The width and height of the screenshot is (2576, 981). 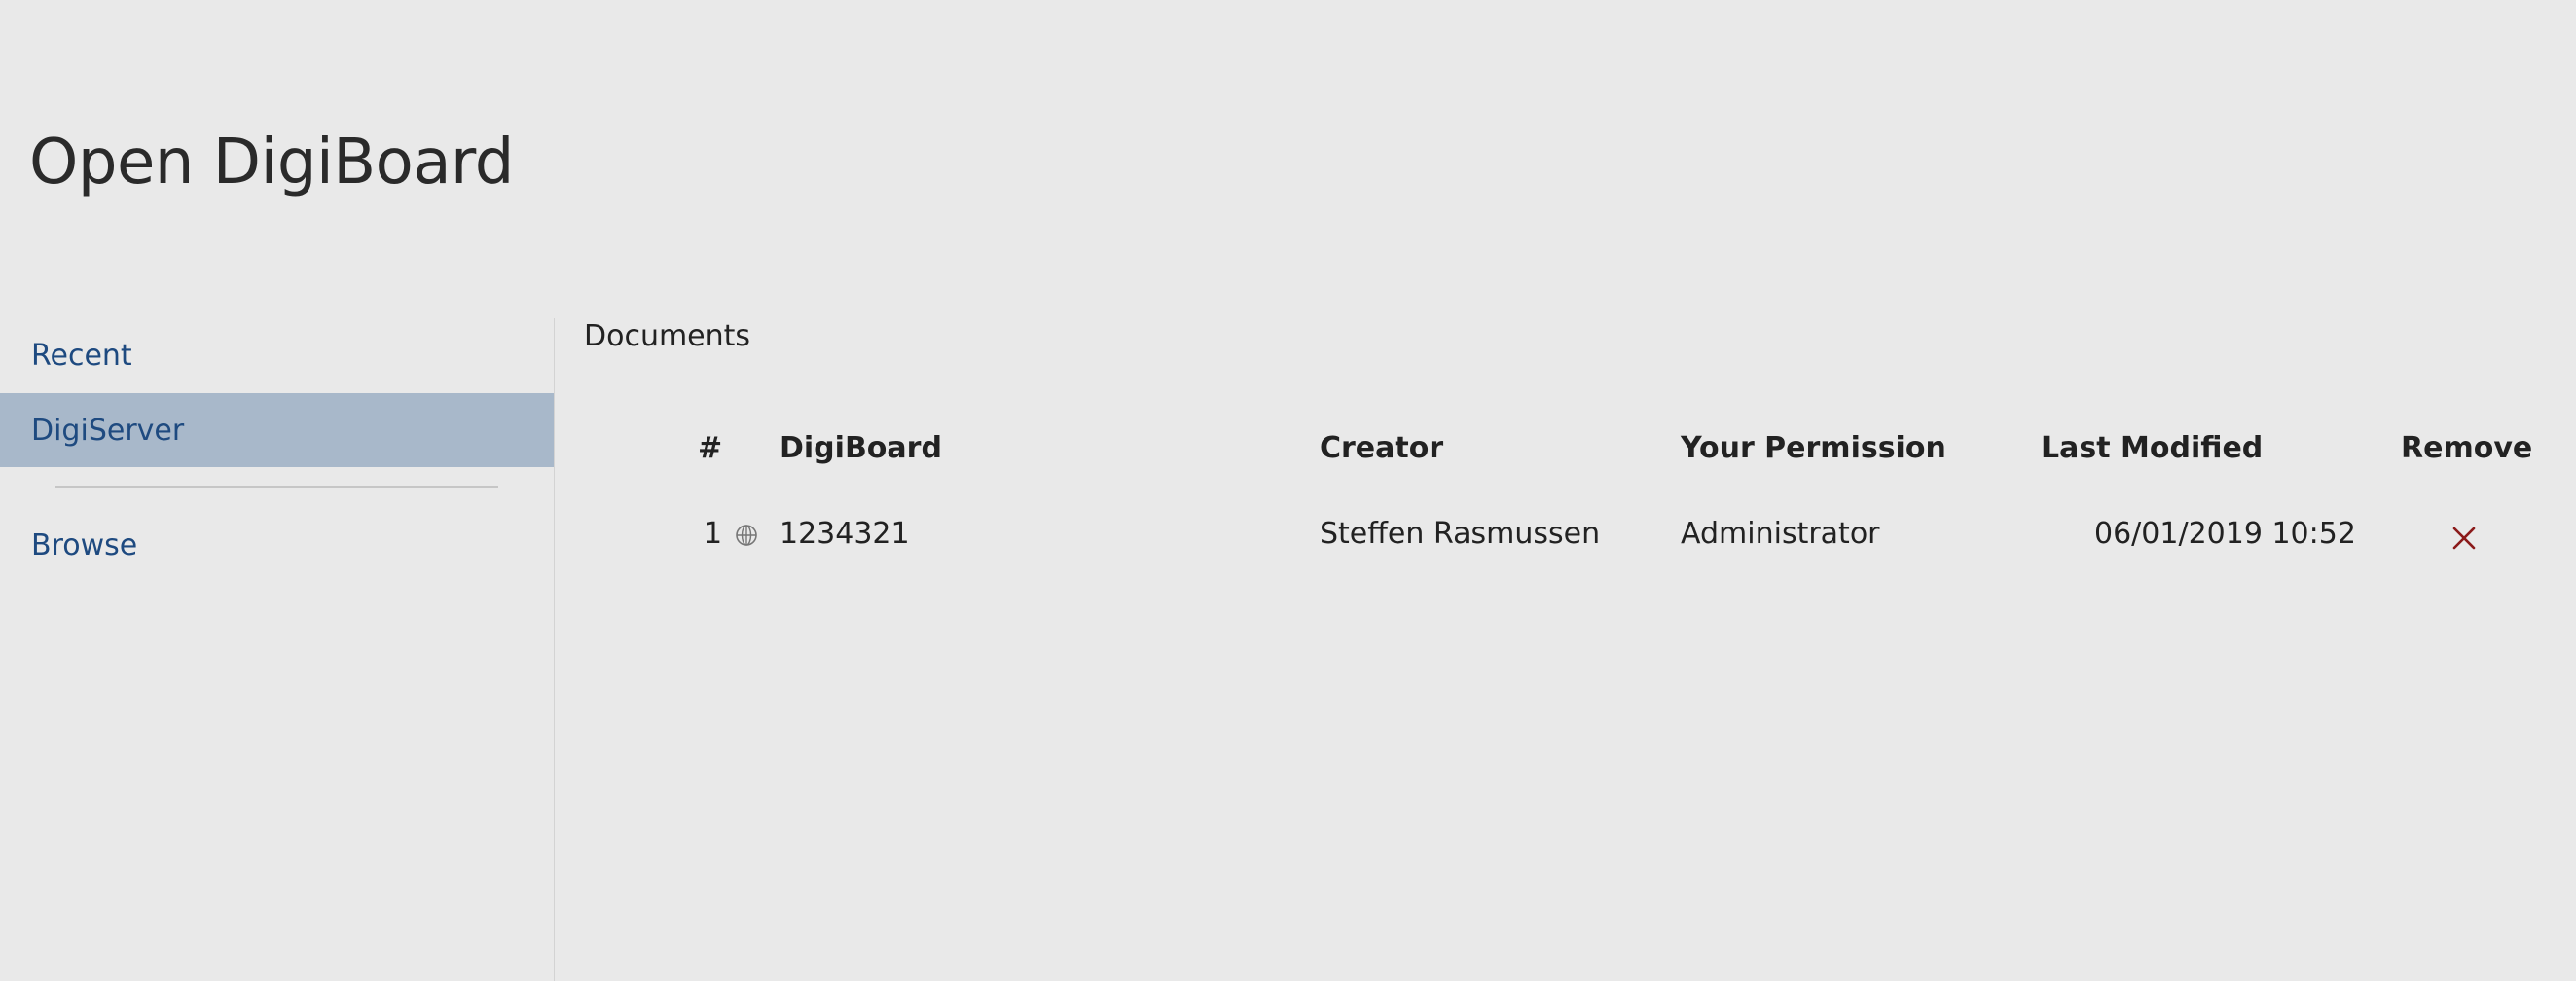 What do you see at coordinates (81, 355) in the screenshot?
I see `sidebar-item-label: Recent` at bounding box center [81, 355].